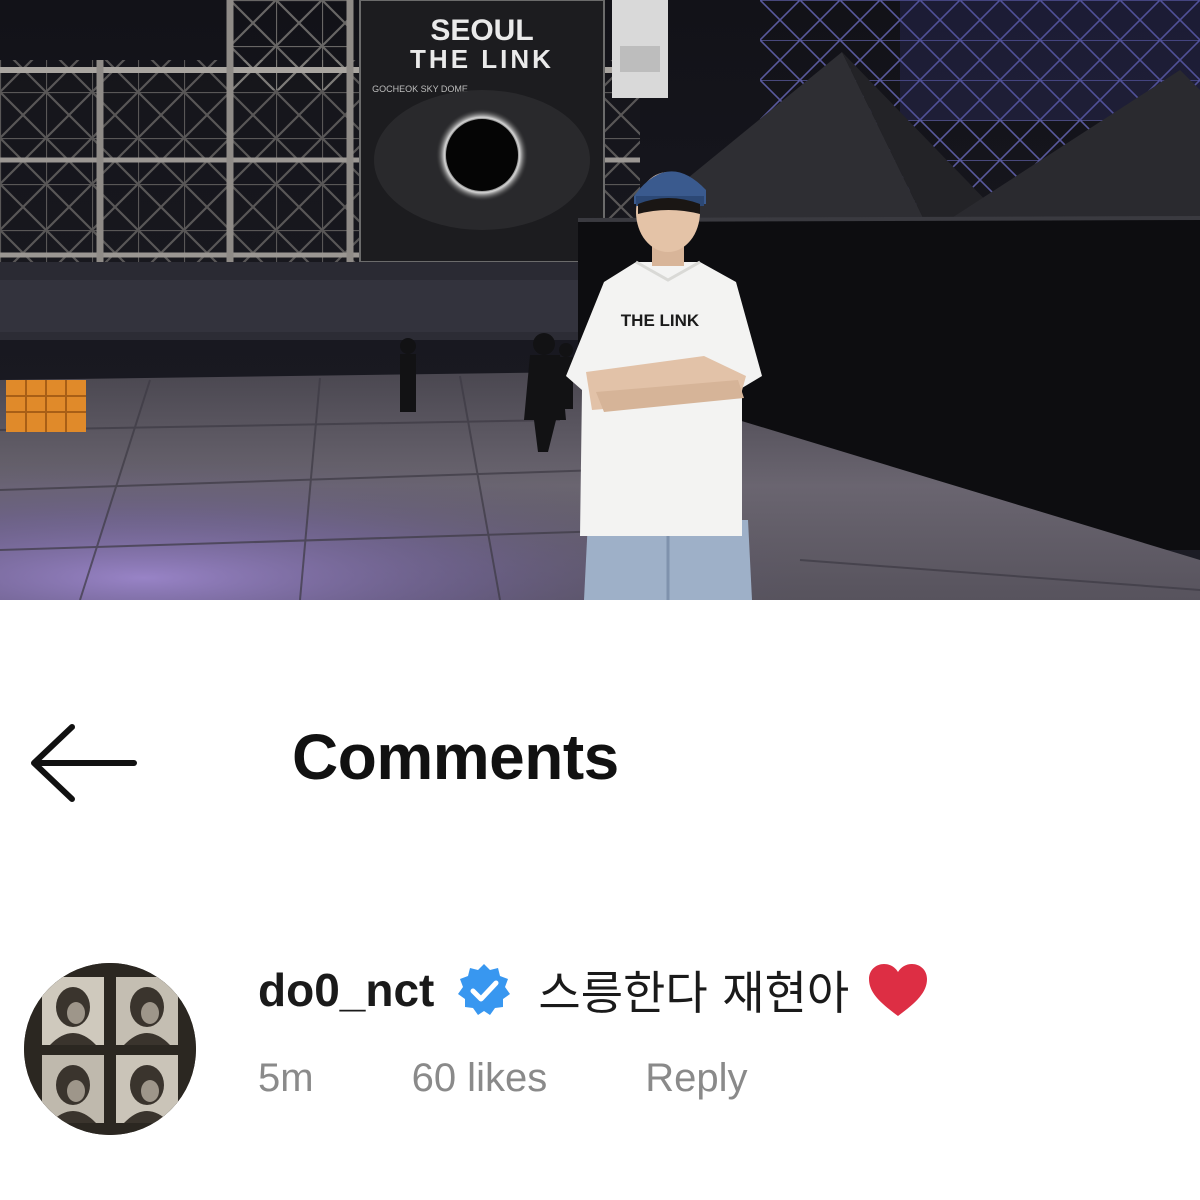 Image resolution: width=1200 pixels, height=1200 pixels. I want to click on comment-meta: 5m 60 likes Reply, so click(502, 1078).